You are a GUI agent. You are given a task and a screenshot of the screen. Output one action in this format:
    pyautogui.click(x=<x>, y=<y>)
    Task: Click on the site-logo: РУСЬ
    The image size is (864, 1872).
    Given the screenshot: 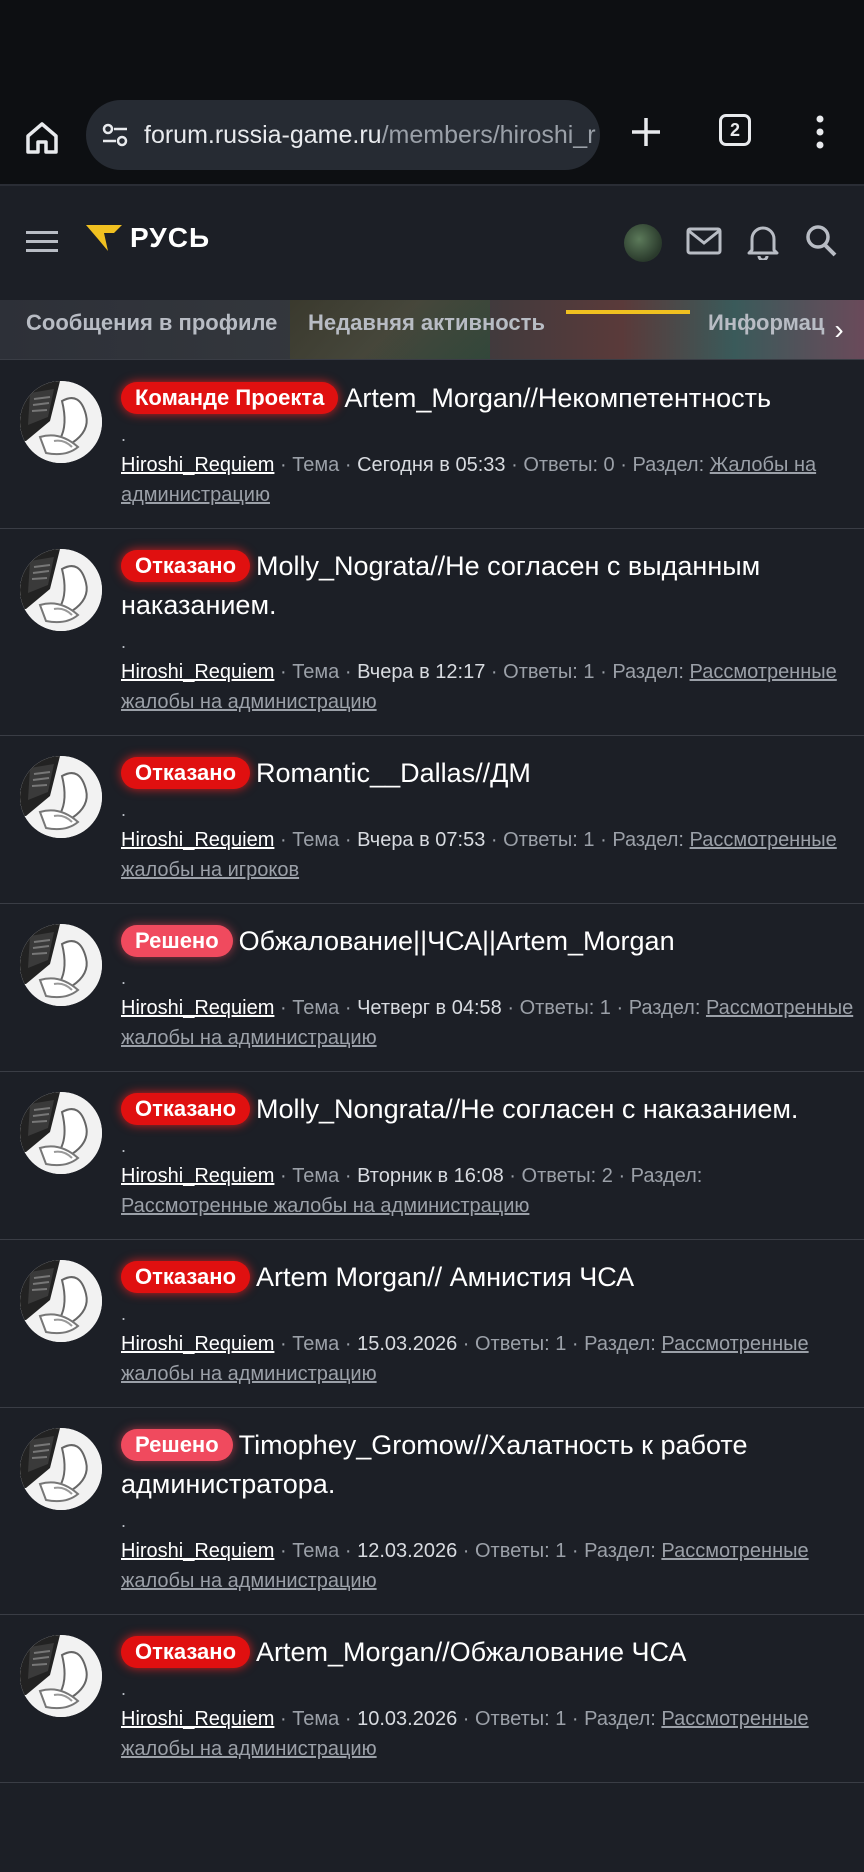 What is the action you would take?
    pyautogui.click(x=148, y=238)
    